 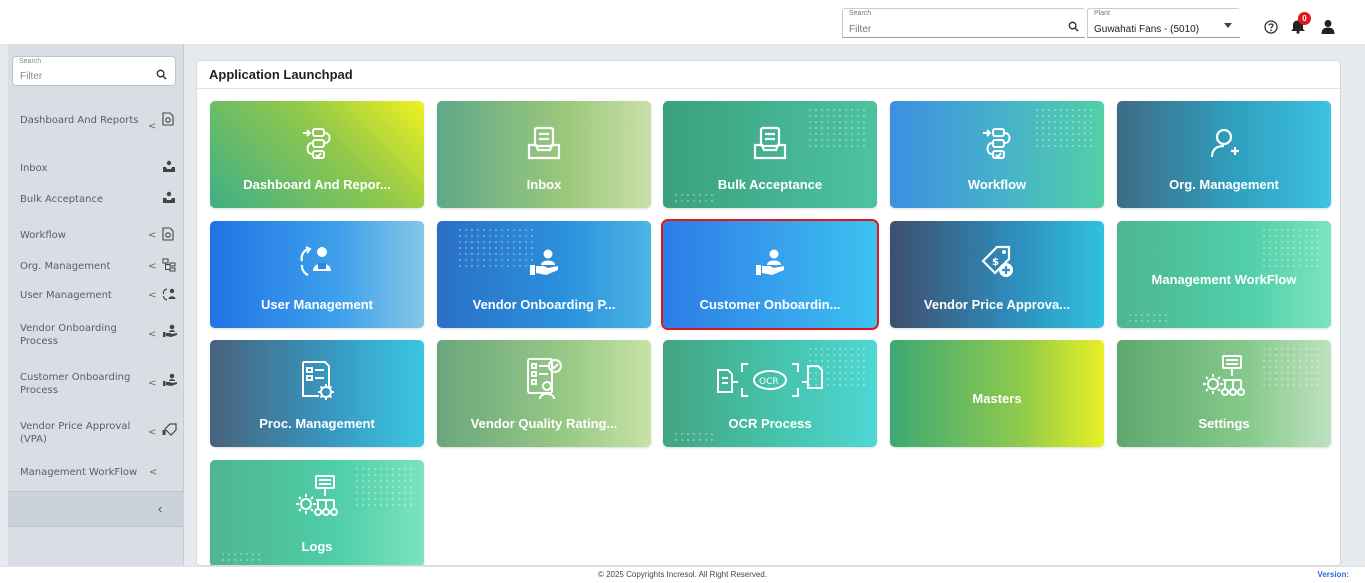 What do you see at coordinates (544, 184) in the screenshot?
I see `tile-label: Inbox` at bounding box center [544, 184].